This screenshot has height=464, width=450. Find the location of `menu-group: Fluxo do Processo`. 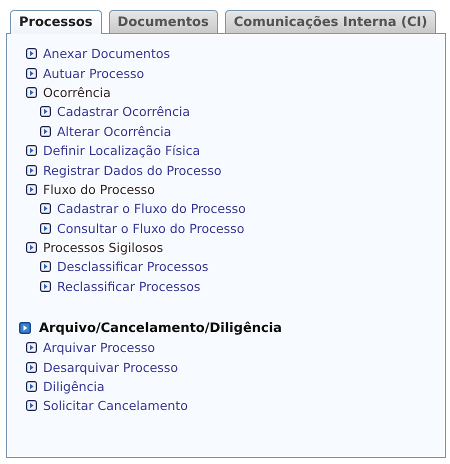

menu-group: Fluxo do Processo is located at coordinates (99, 189).